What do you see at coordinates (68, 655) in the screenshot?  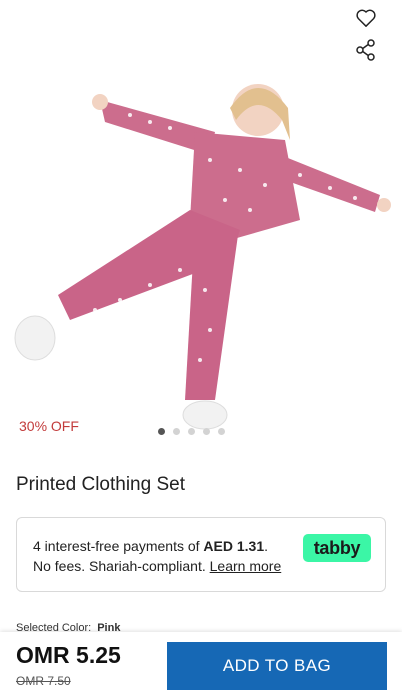 I see `current-price: OMR 5.25` at bounding box center [68, 655].